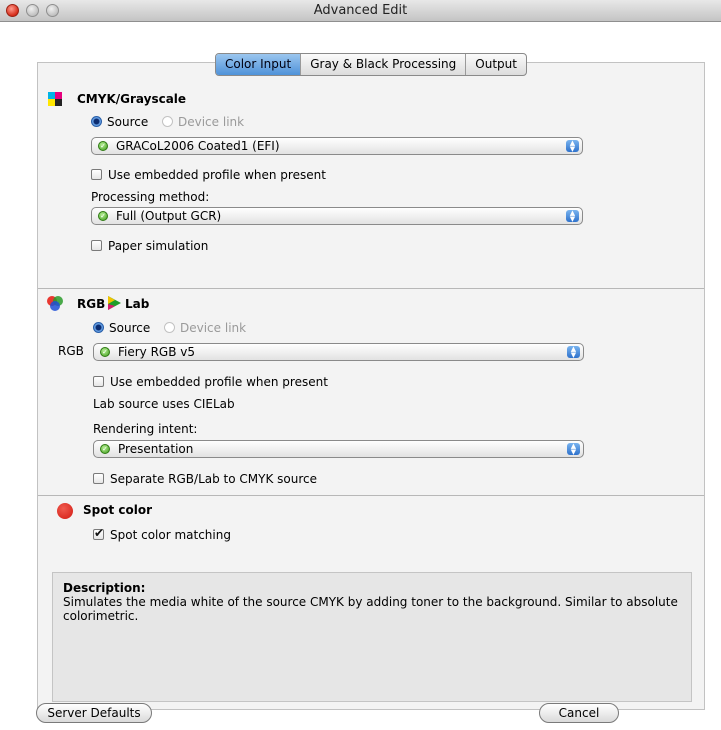 The width and height of the screenshot is (721, 730). Describe the element at coordinates (164, 404) in the screenshot. I see `lab-source-note: Lab source uses CIELab` at that location.